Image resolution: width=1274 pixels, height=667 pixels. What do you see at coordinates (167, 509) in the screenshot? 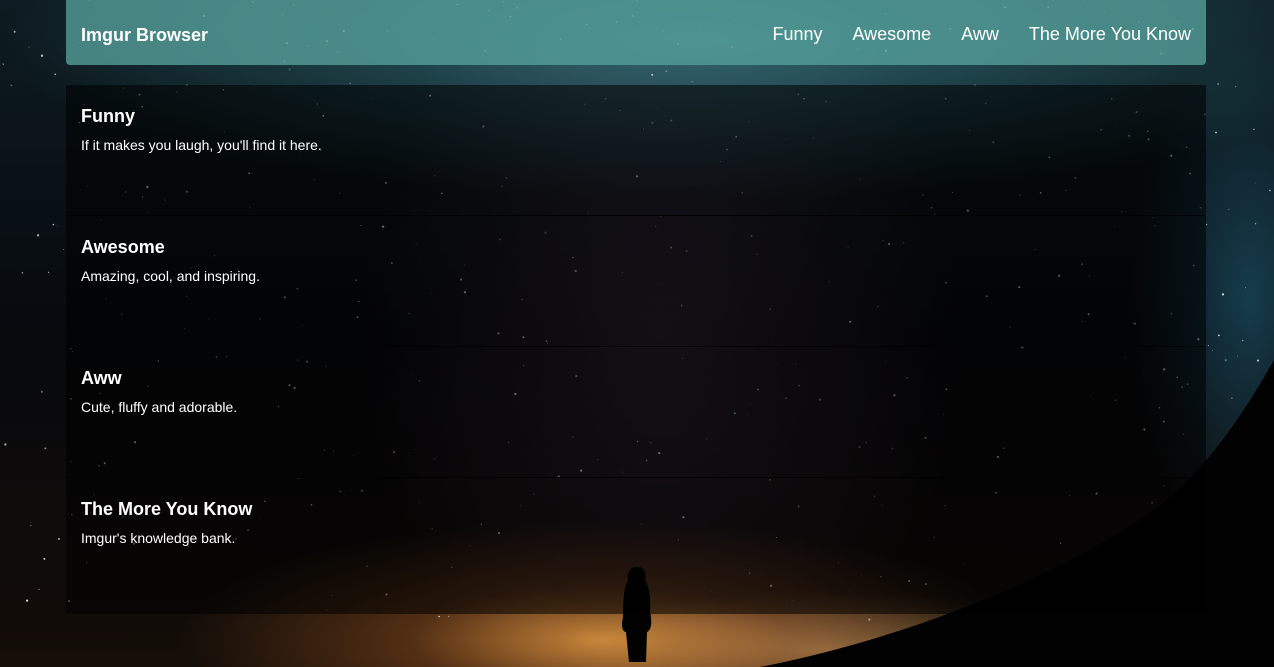
I see `category-title: The More You Know` at bounding box center [167, 509].